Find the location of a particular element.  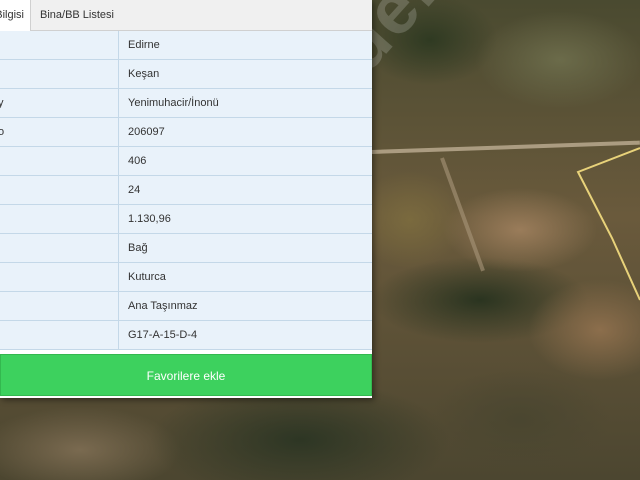

tab-parcel-info: Bilgisi is located at coordinates (15, 15).